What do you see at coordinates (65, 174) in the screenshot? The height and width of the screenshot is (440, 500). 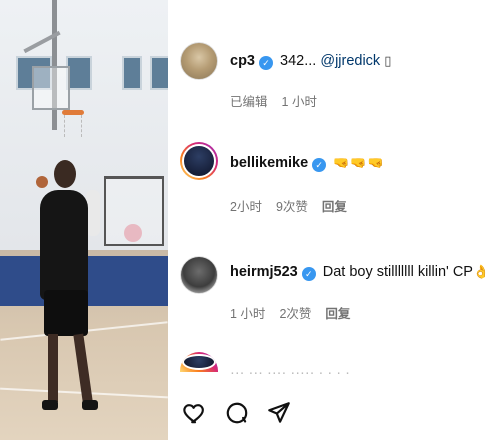 I see `player-head` at bounding box center [65, 174].